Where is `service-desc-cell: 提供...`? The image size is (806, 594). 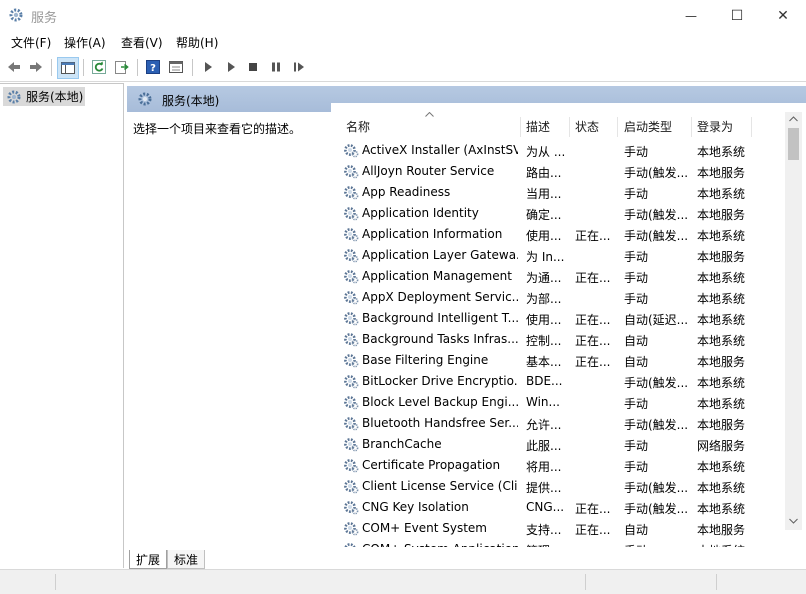 service-desc-cell: 提供... is located at coordinates (544, 488).